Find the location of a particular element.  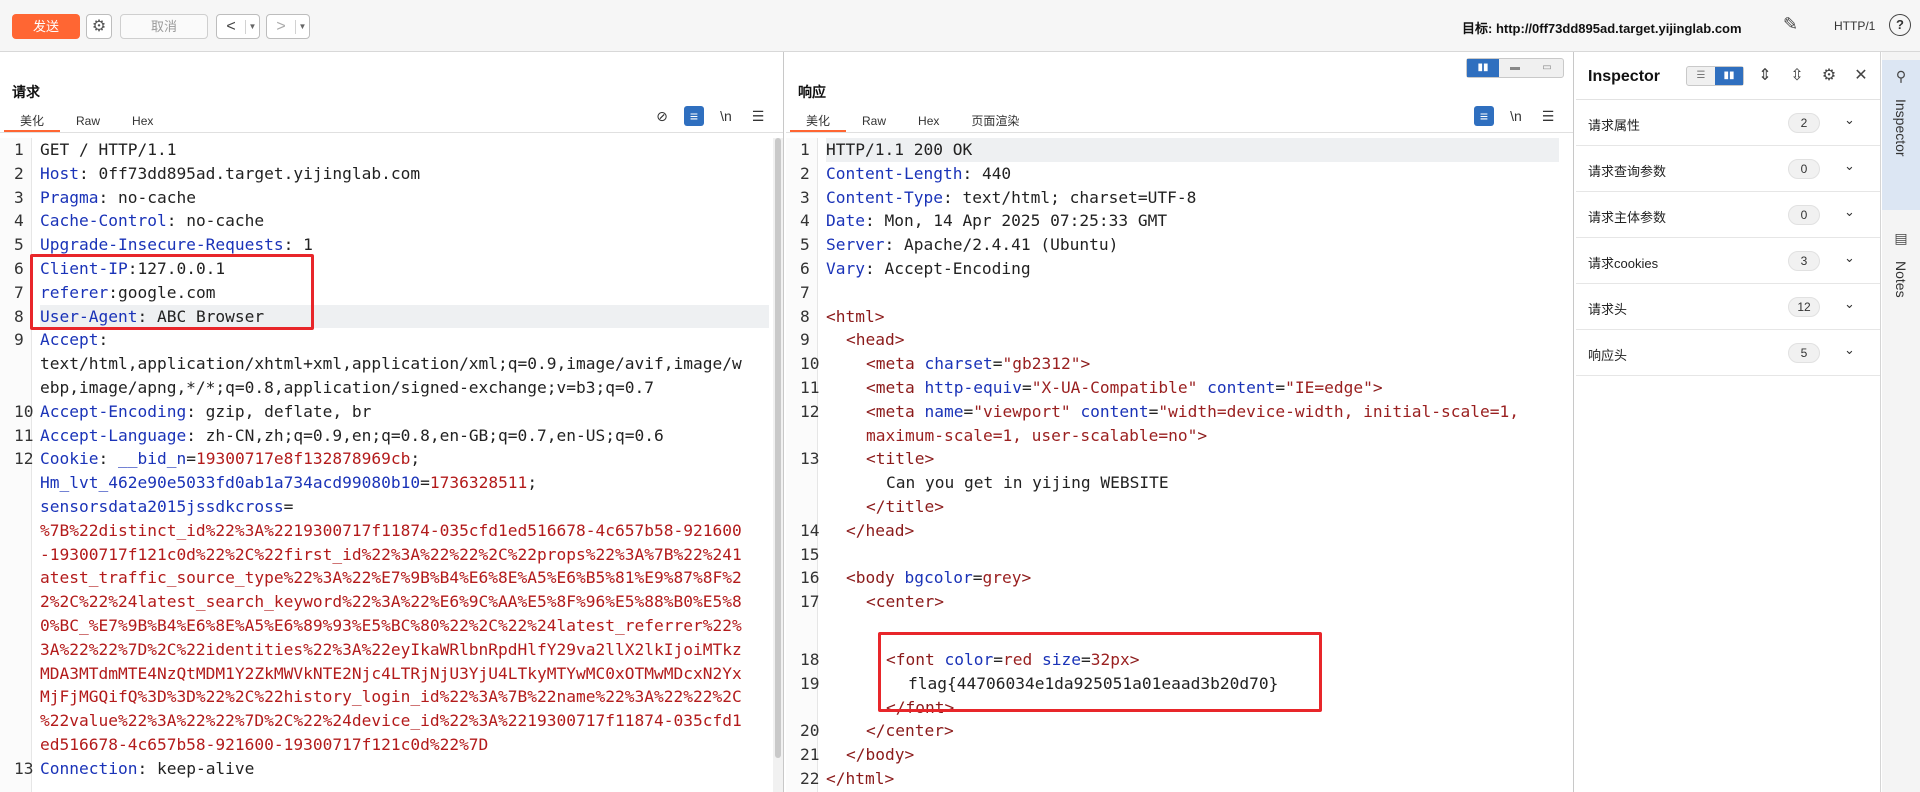

token: Date is located at coordinates (845, 221).